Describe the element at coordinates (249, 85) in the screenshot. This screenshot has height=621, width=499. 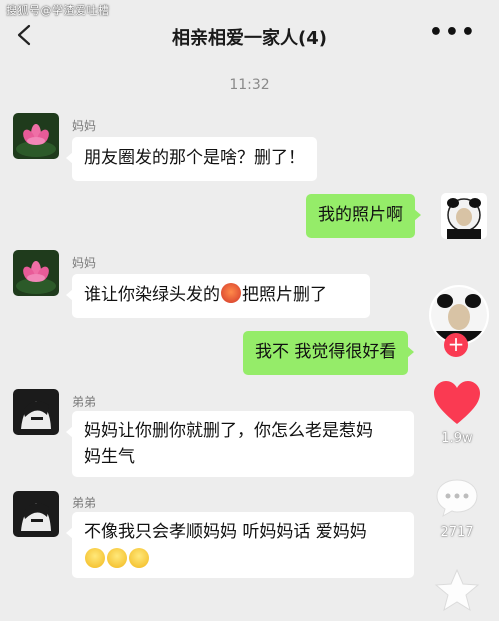
I see `message-timestamp: 11:32` at that location.